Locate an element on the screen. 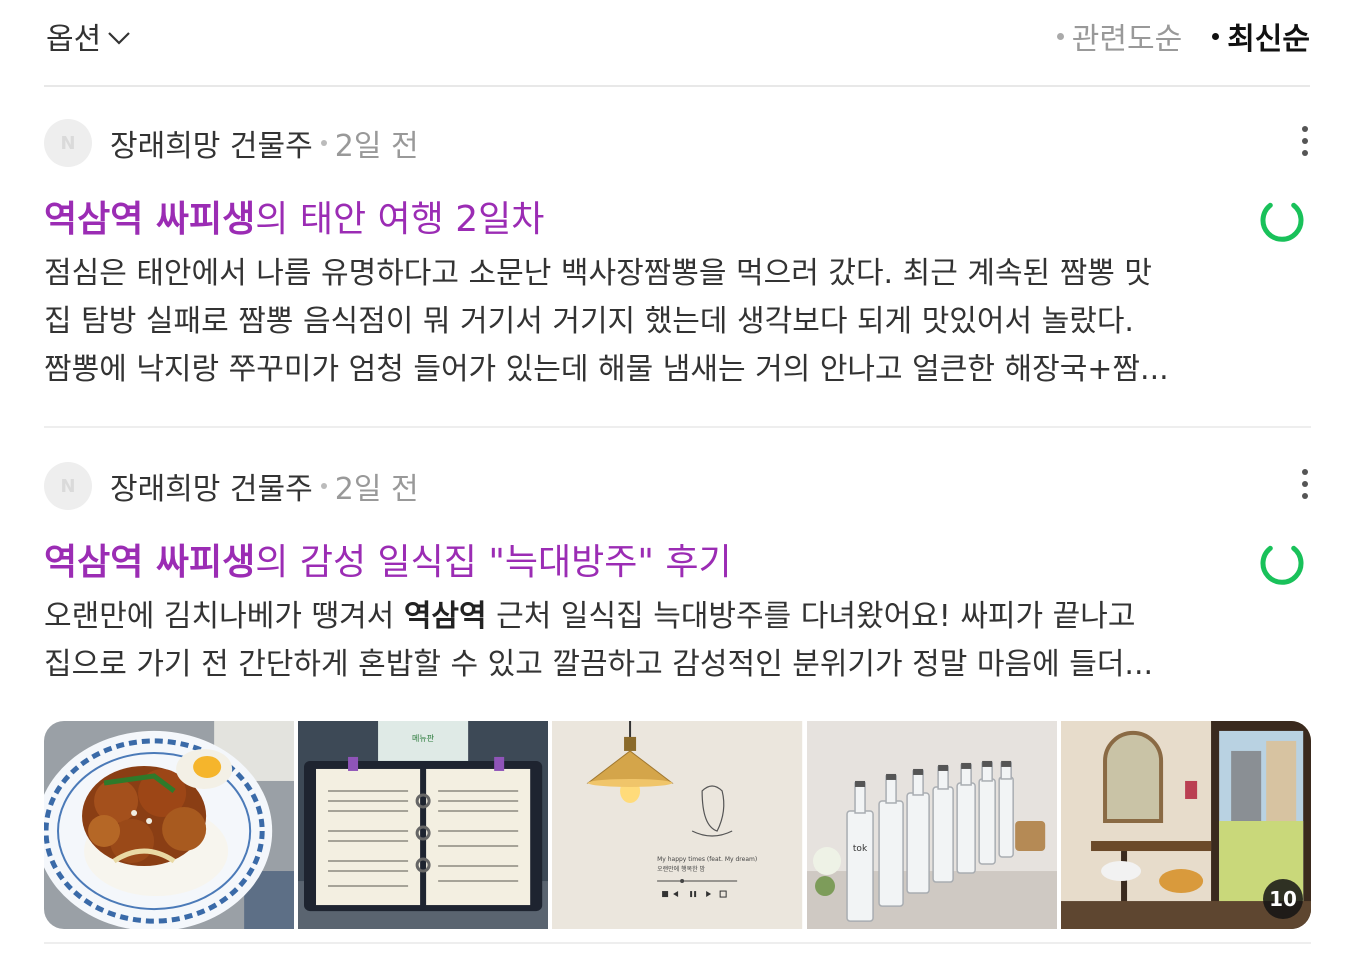  thumbnail-interior: 10 is located at coordinates (1185, 825).